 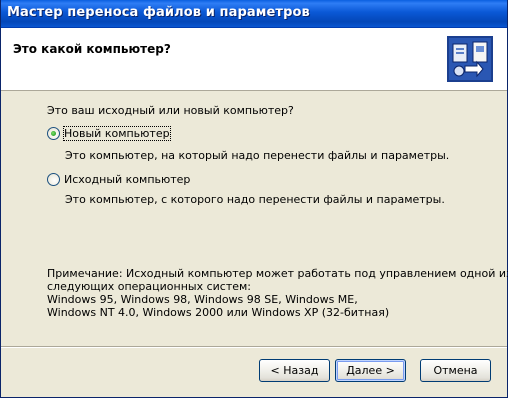 What do you see at coordinates (149, 286) in the screenshot?
I see `note-line: следующих операционных систем:` at bounding box center [149, 286].